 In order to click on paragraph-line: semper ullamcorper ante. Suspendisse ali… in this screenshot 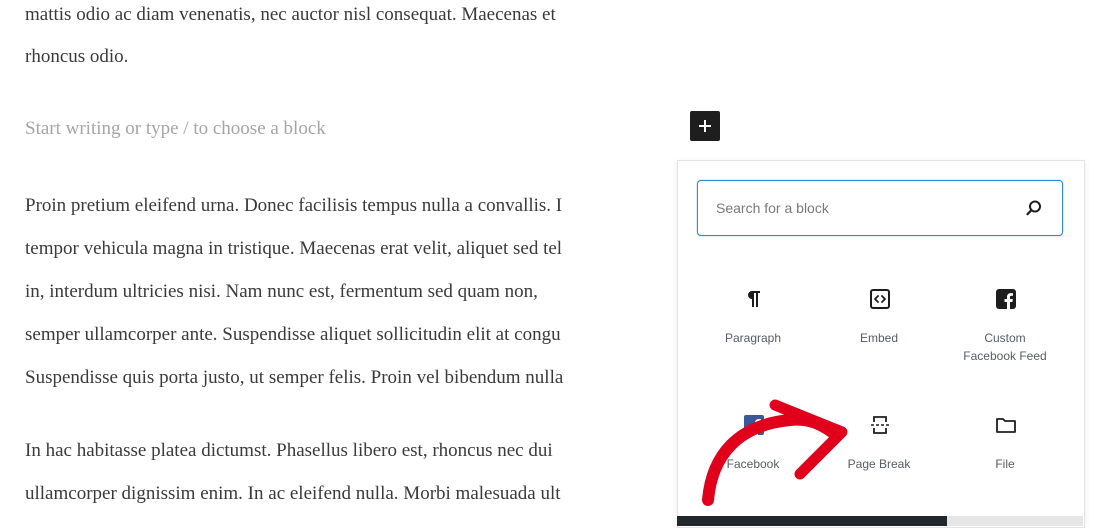, I will do `click(293, 334)`.